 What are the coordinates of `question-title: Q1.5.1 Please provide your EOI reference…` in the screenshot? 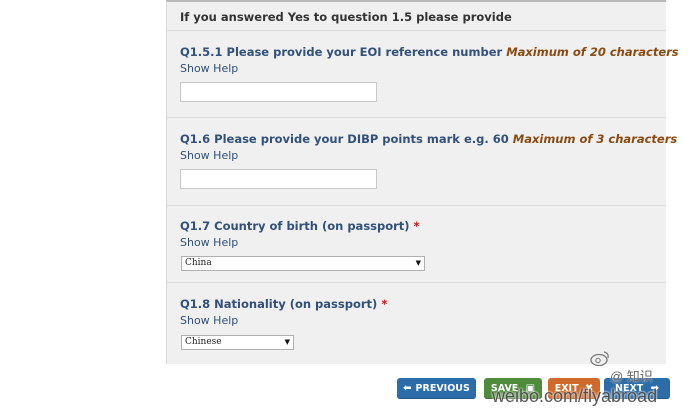 It's located at (429, 52).